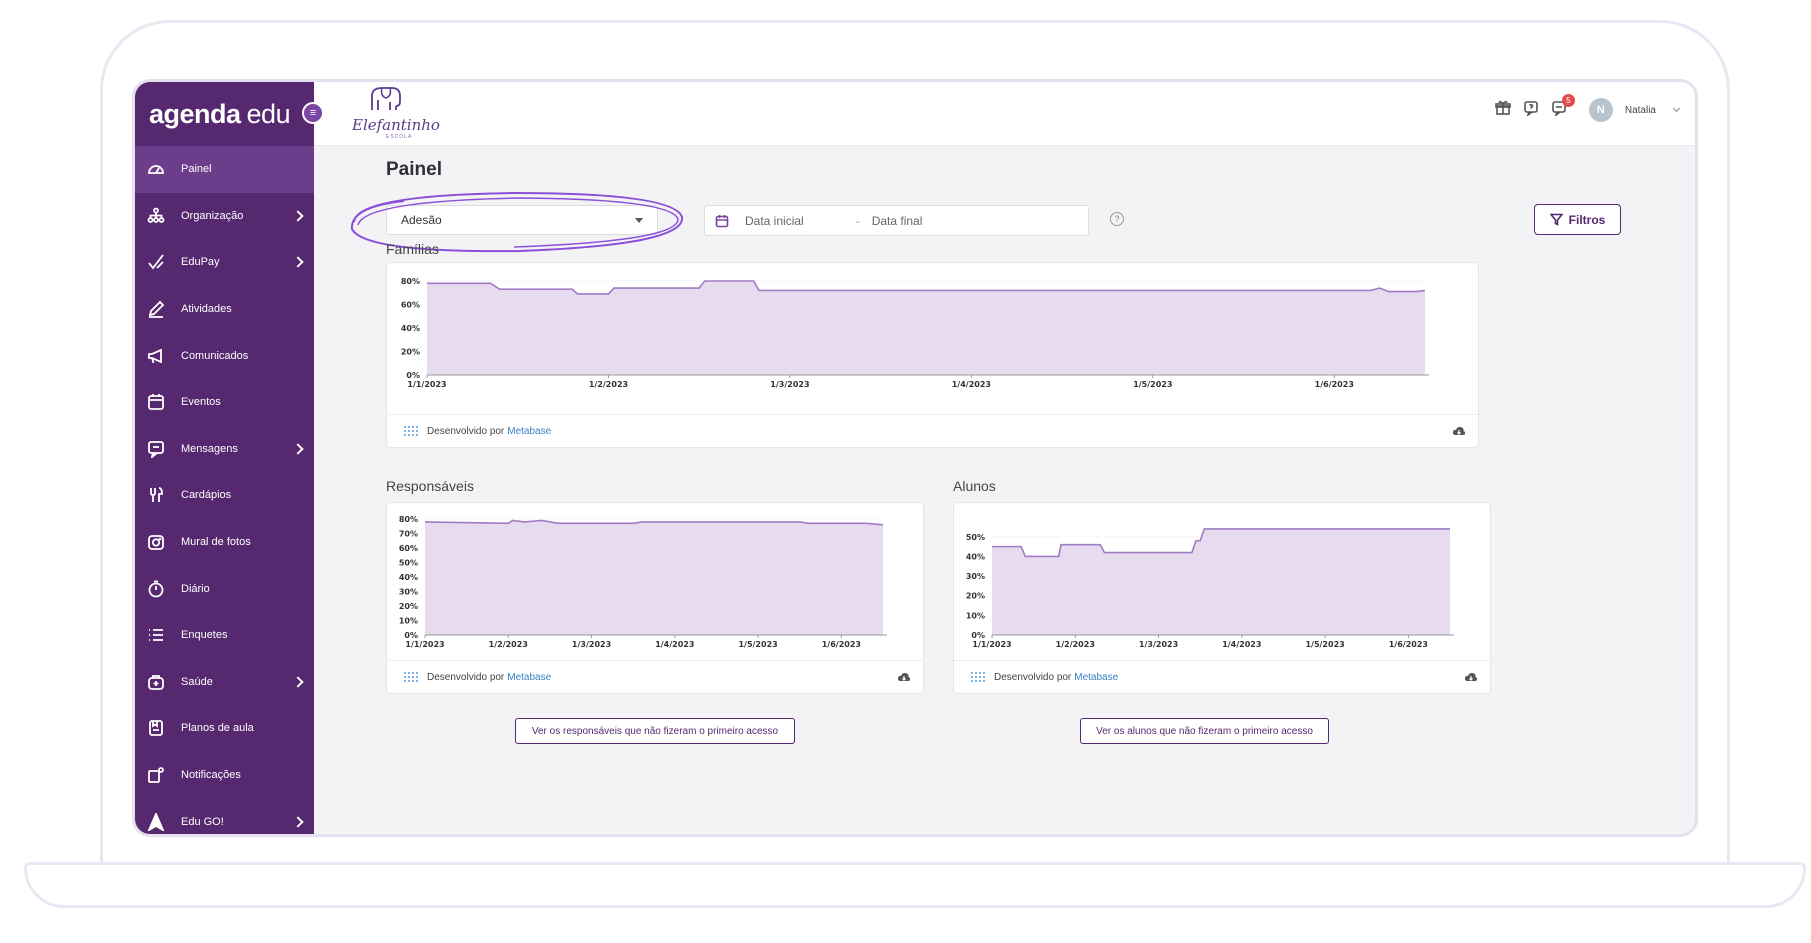 This screenshot has height=943, width=1811. I want to click on timer-icon, so click(156, 589).